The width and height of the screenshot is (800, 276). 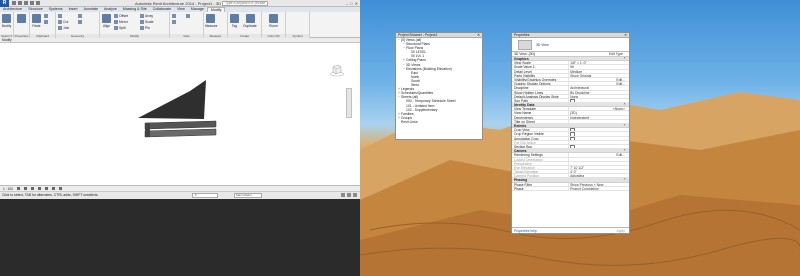 What do you see at coordinates (598, 184) in the screenshot?
I see `property-value: Show Previous + New` at bounding box center [598, 184].